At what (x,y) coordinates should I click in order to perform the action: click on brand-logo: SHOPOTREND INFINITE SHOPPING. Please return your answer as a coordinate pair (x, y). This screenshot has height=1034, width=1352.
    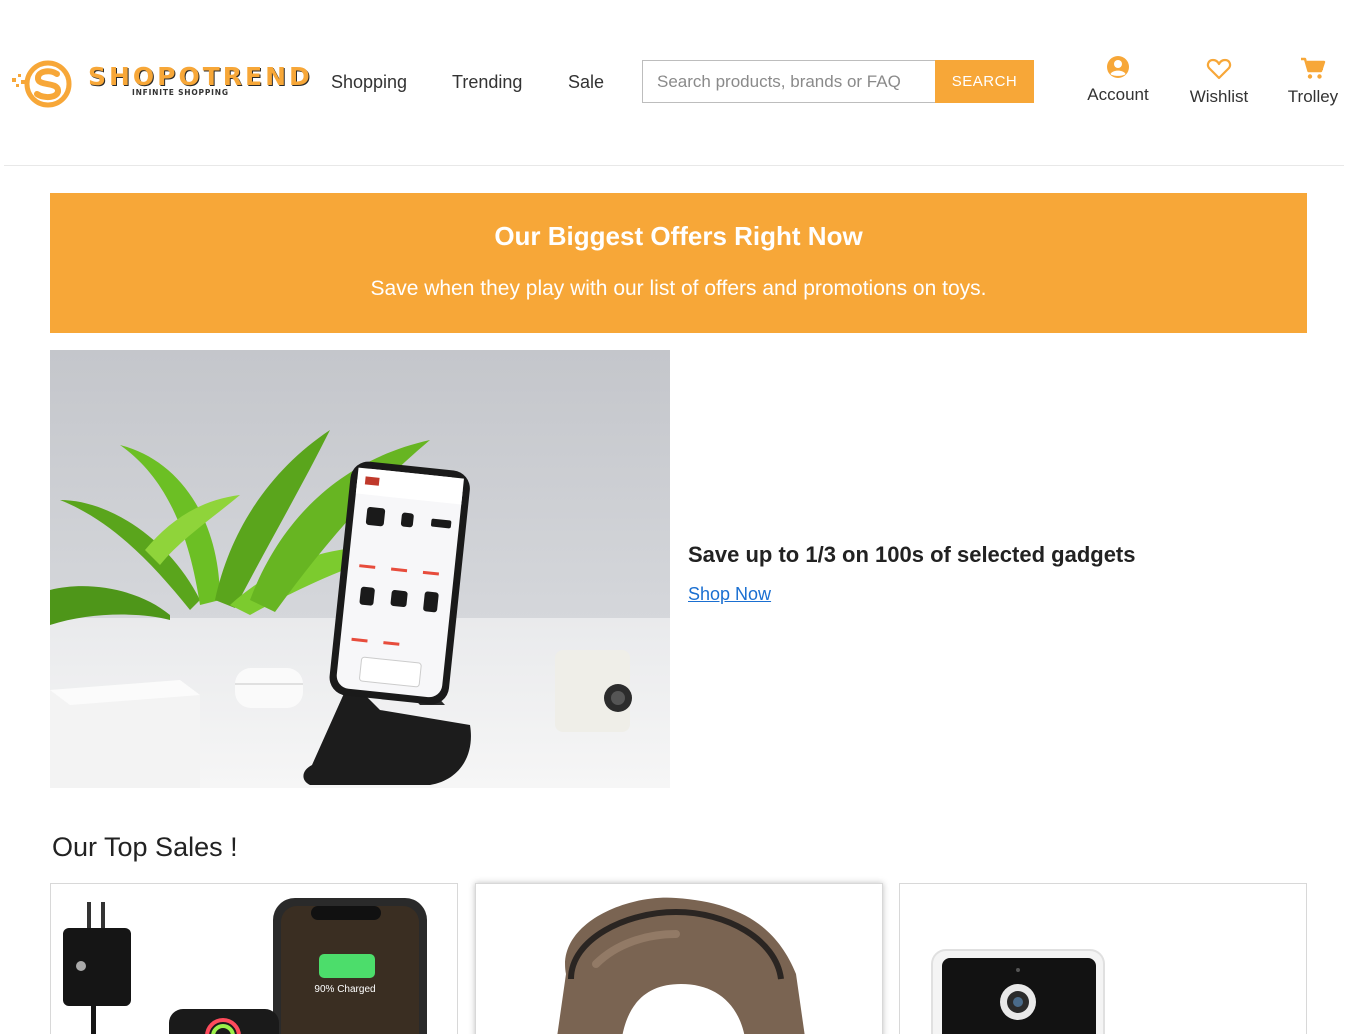
    Looking at the image, I should click on (160, 84).